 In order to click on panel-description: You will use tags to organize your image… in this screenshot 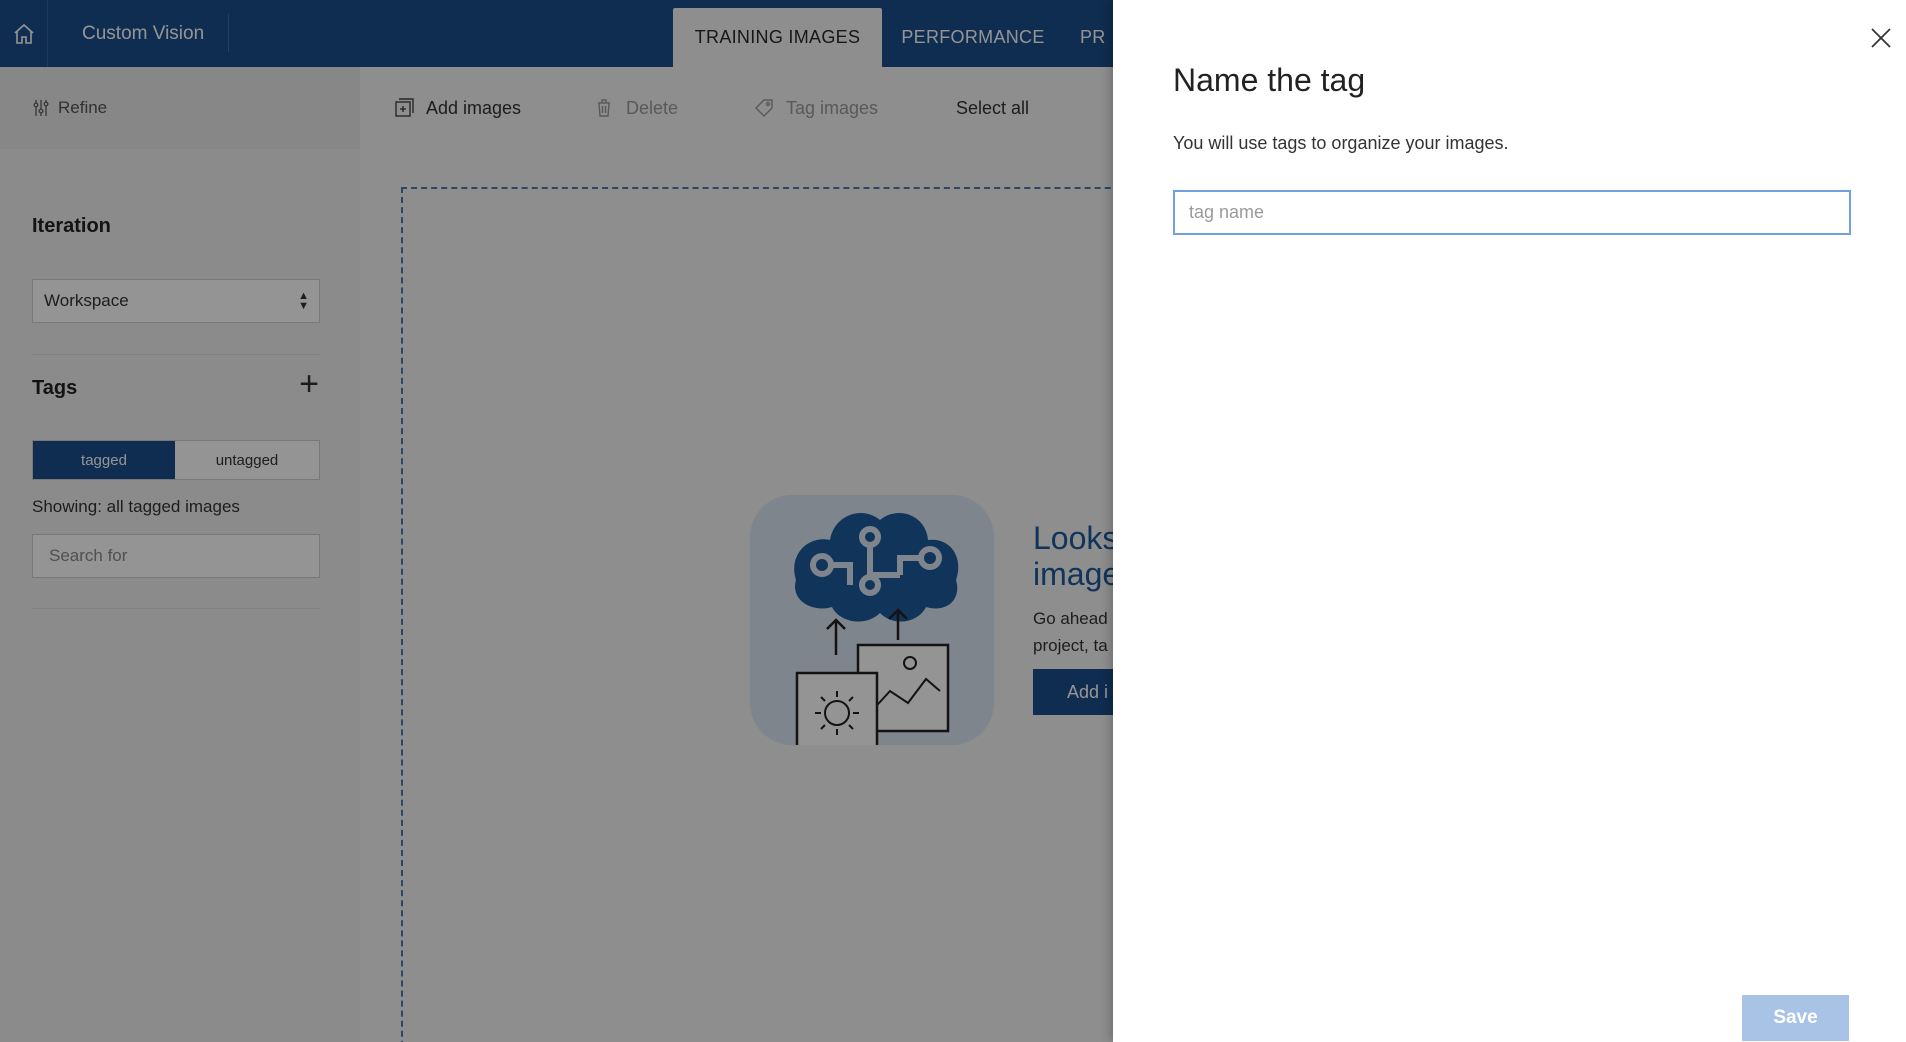, I will do `click(1341, 143)`.